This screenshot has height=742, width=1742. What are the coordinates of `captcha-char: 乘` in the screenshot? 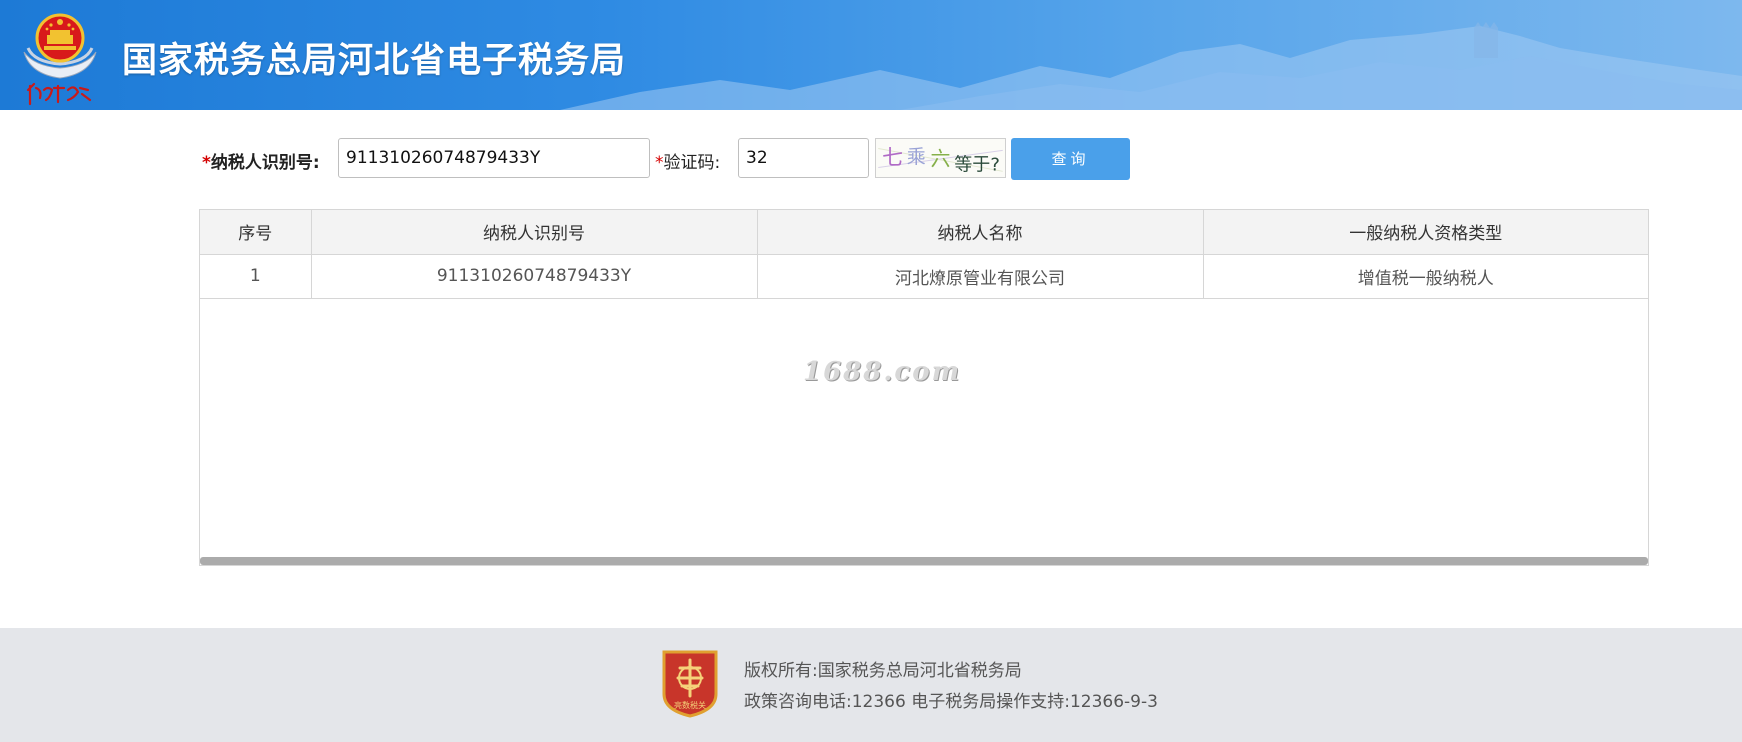 It's located at (916, 157).